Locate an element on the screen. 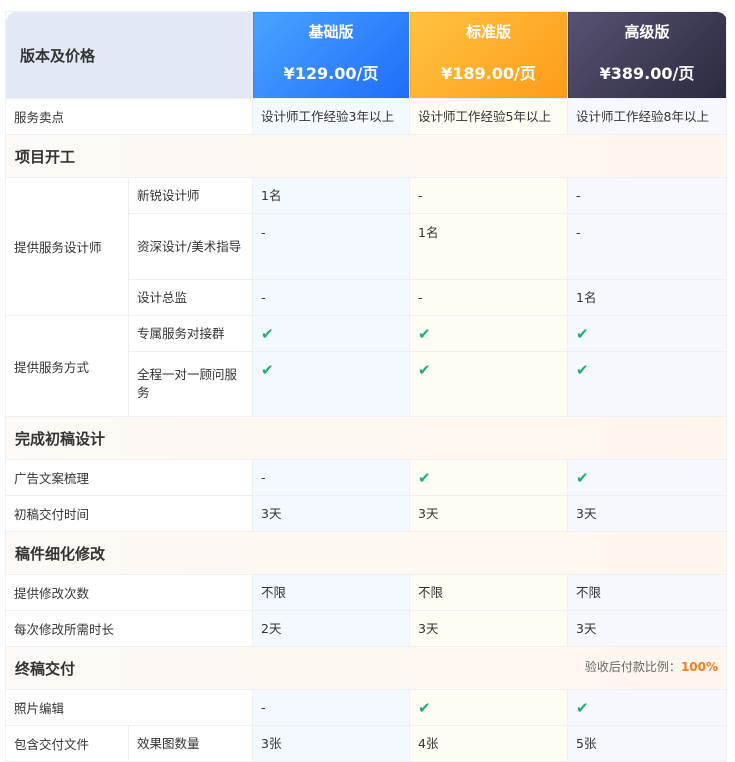  section-project-start: 项目开工 is located at coordinates (366, 156).